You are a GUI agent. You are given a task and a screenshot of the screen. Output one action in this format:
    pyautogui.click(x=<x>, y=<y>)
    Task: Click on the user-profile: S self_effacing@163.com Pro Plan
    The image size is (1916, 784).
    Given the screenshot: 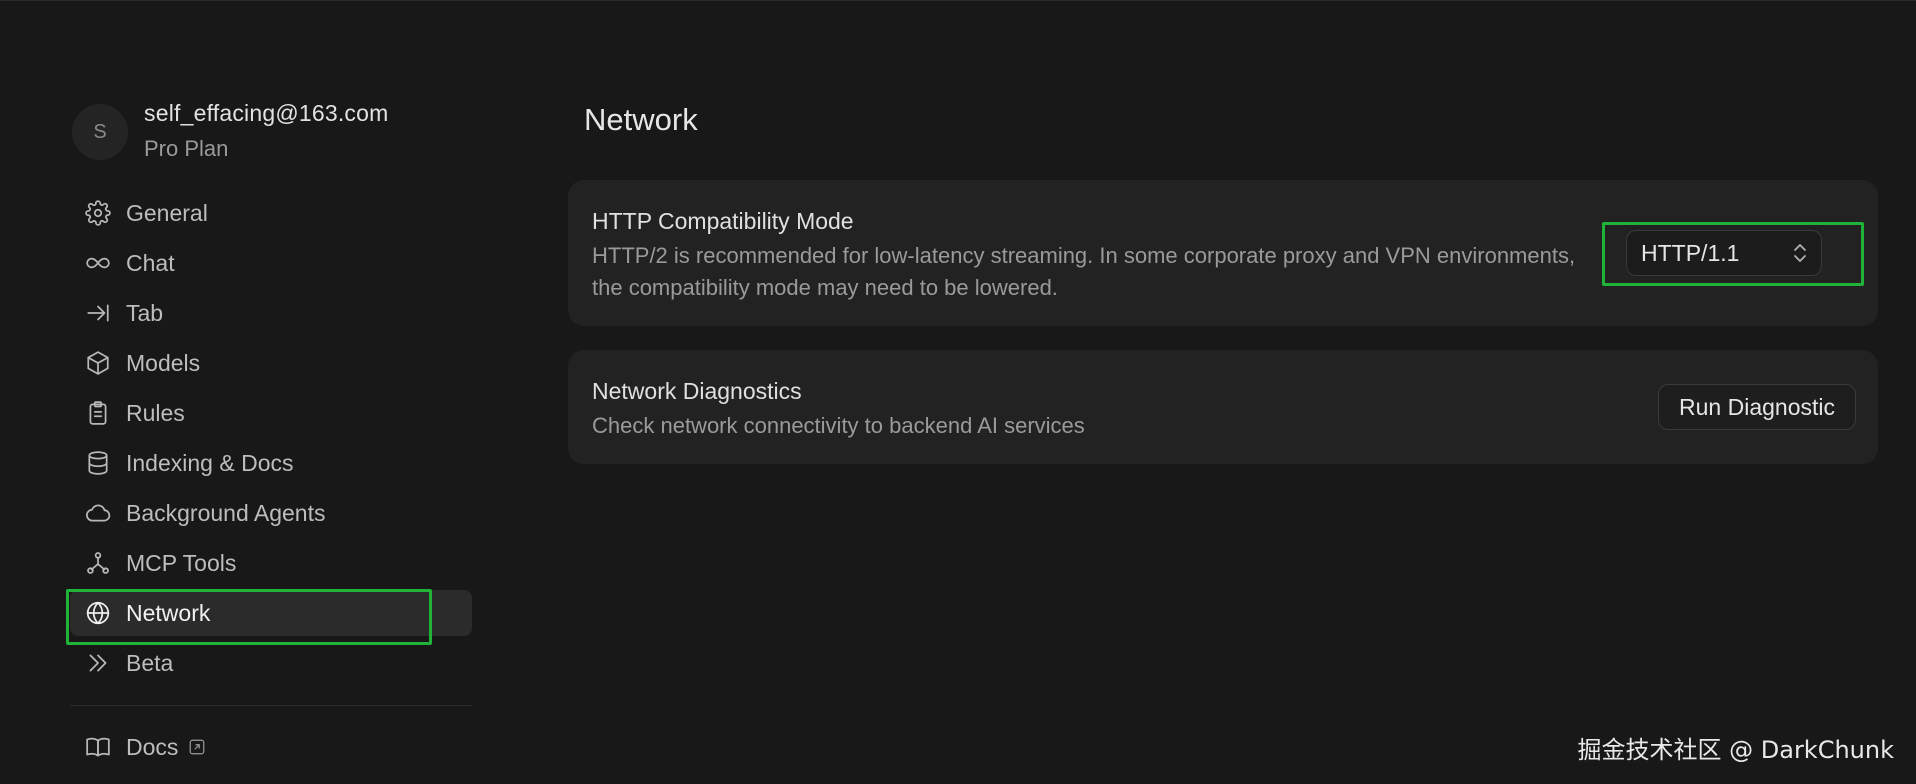 What is the action you would take?
    pyautogui.click(x=272, y=133)
    